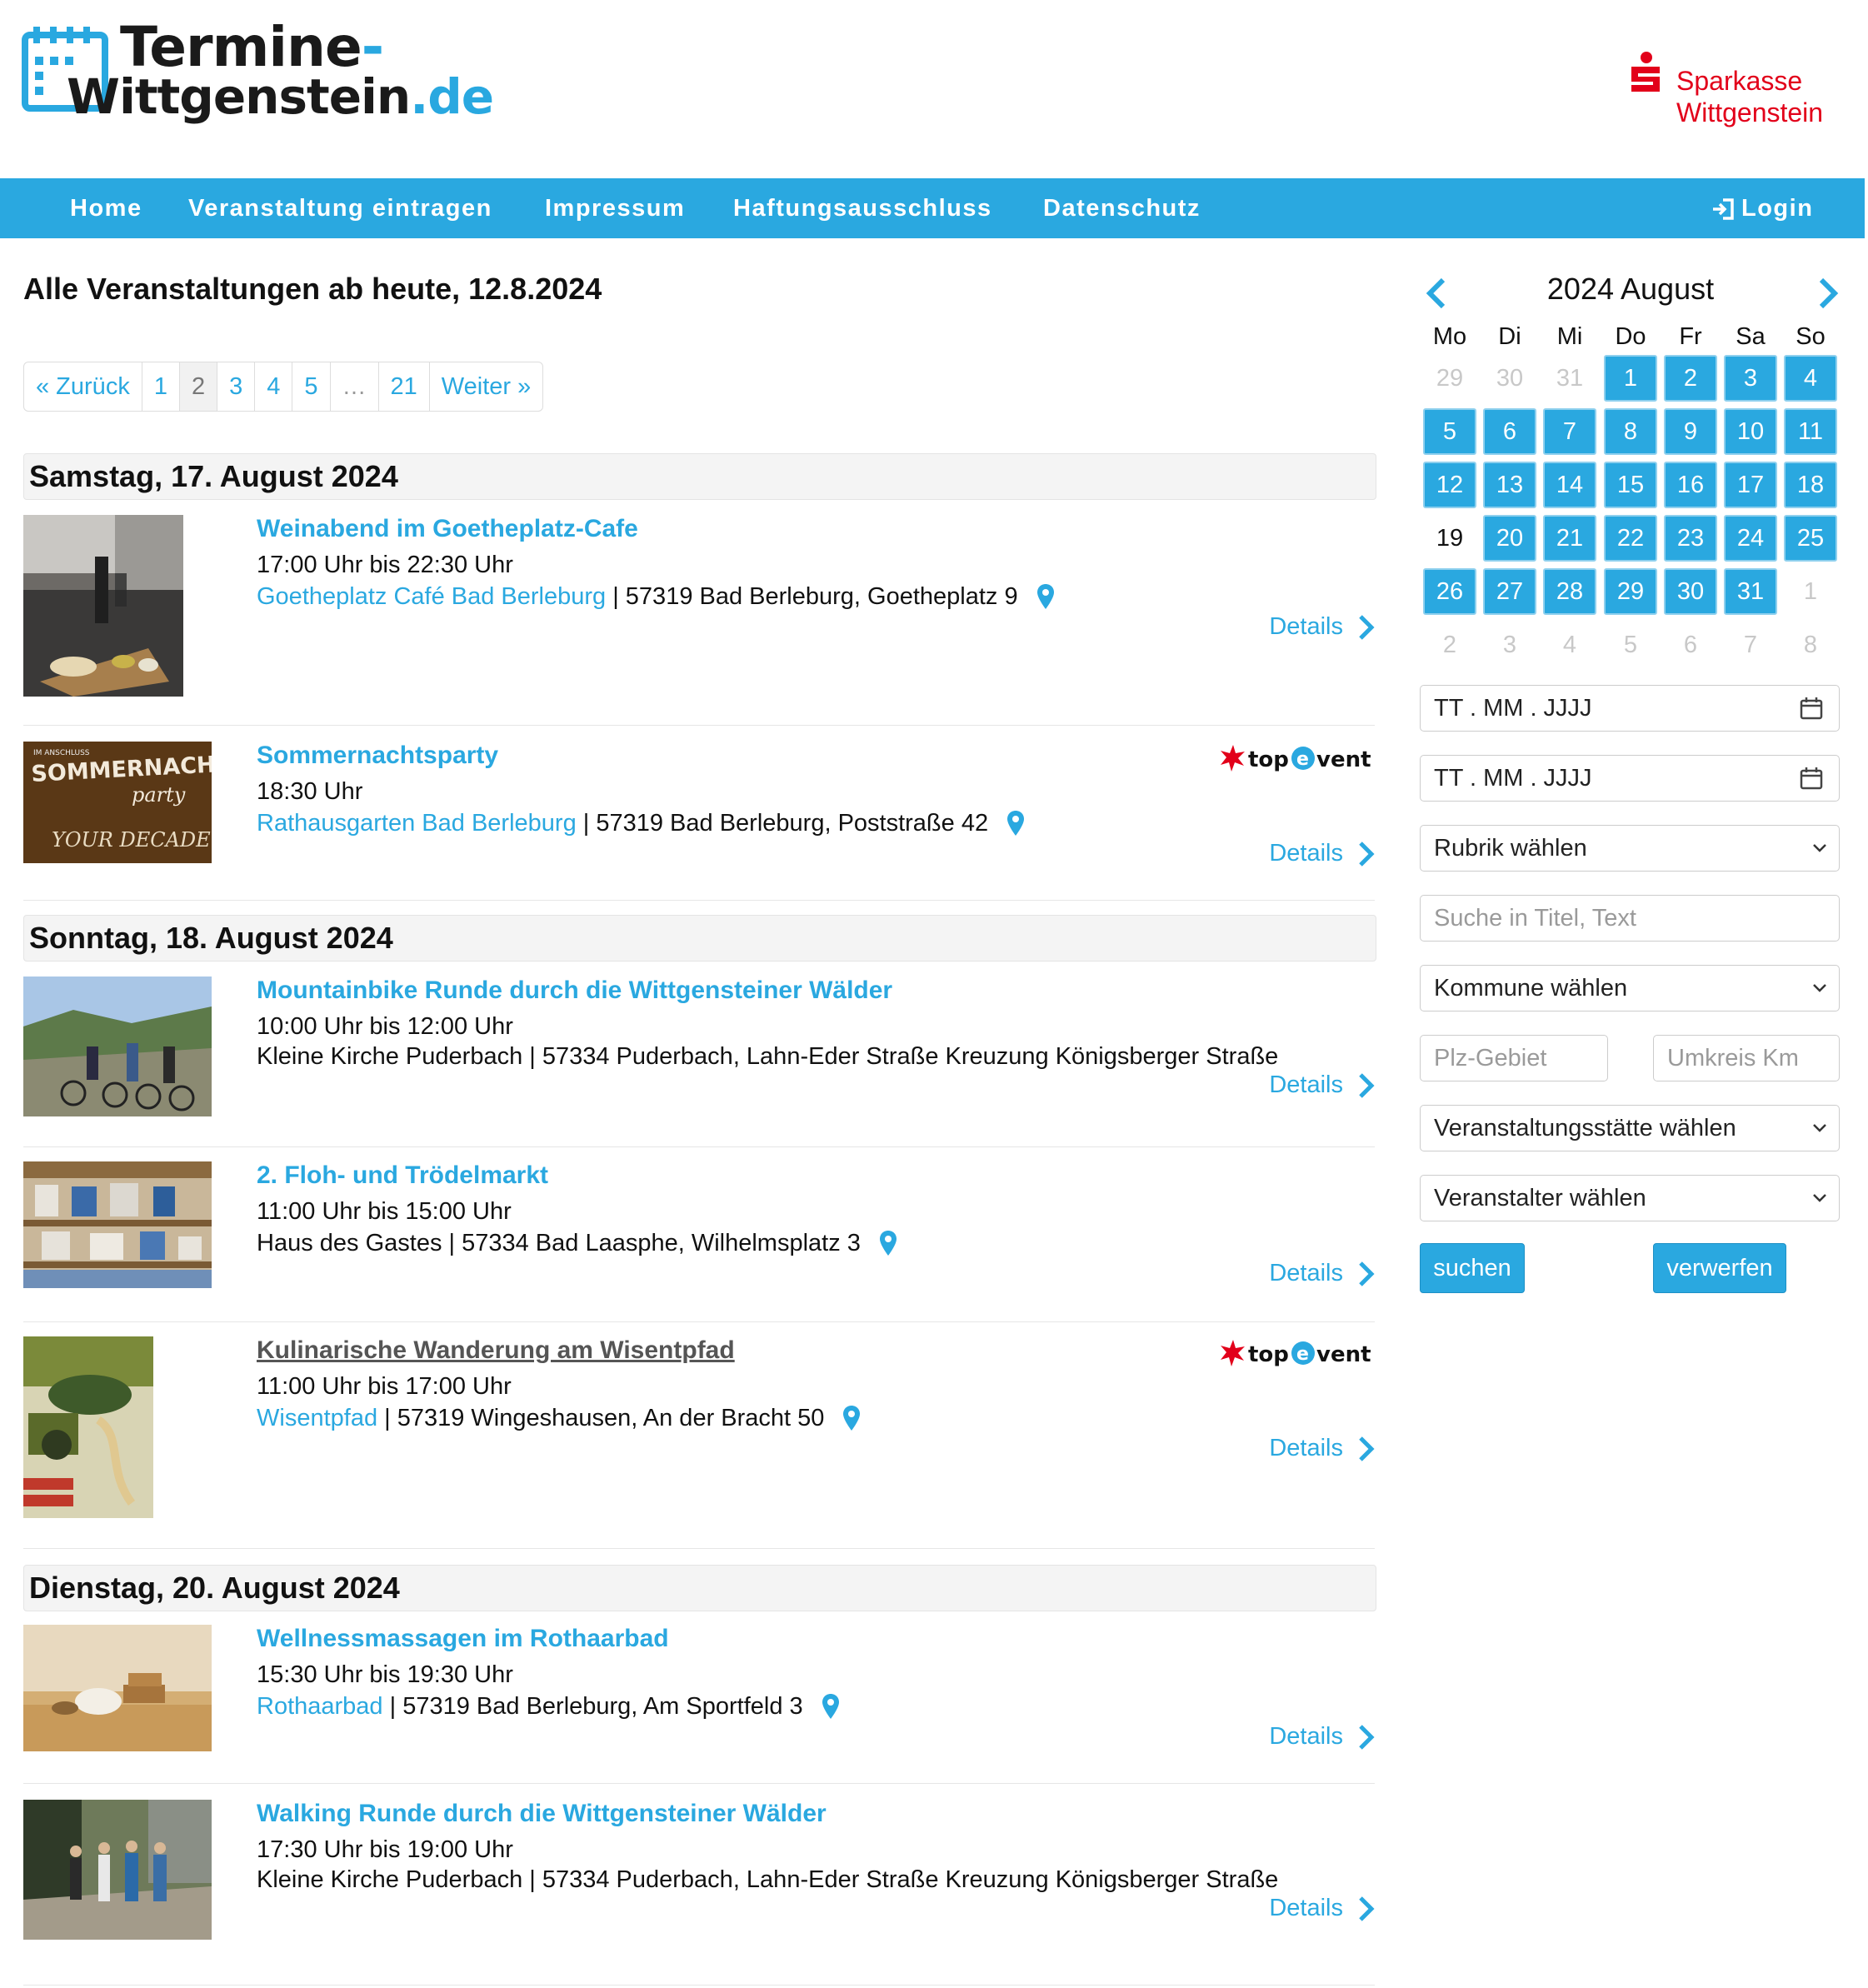 The height and width of the screenshot is (1988, 1868). What do you see at coordinates (486, 386) in the screenshot?
I see `pagination-next: Weiter »` at bounding box center [486, 386].